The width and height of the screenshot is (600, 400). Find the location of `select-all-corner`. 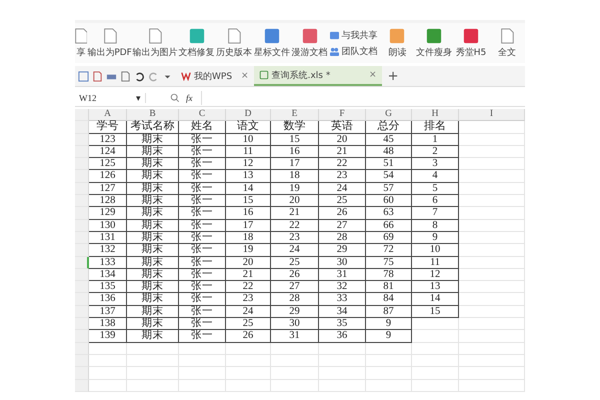

select-all-corner is located at coordinates (82, 115).